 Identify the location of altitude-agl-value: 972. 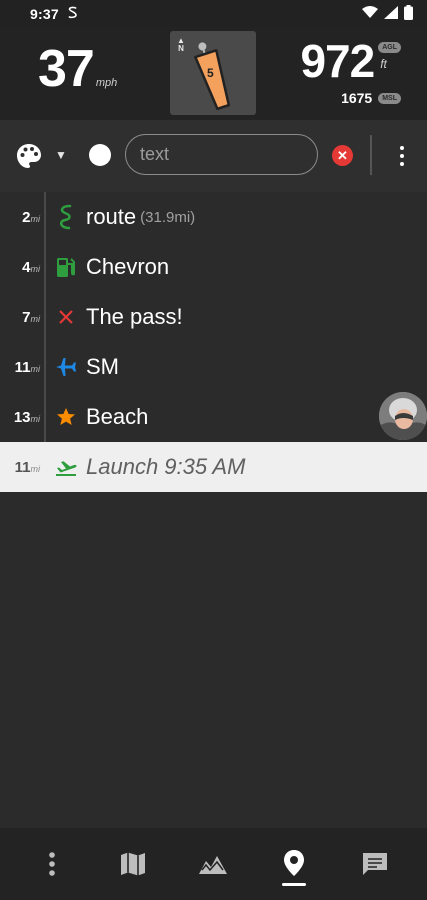
(337, 61).